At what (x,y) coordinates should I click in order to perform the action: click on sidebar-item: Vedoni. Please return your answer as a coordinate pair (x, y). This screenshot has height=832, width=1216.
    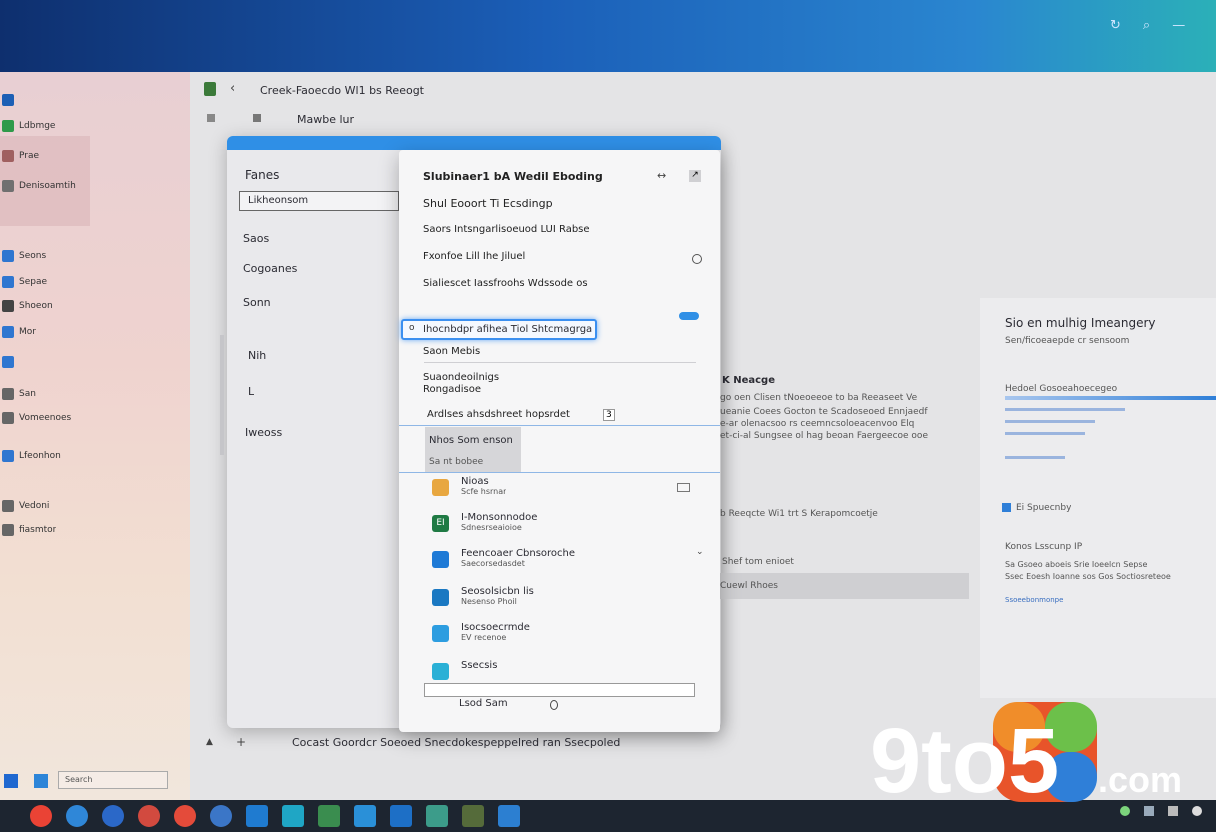
    Looking at the image, I should click on (95, 506).